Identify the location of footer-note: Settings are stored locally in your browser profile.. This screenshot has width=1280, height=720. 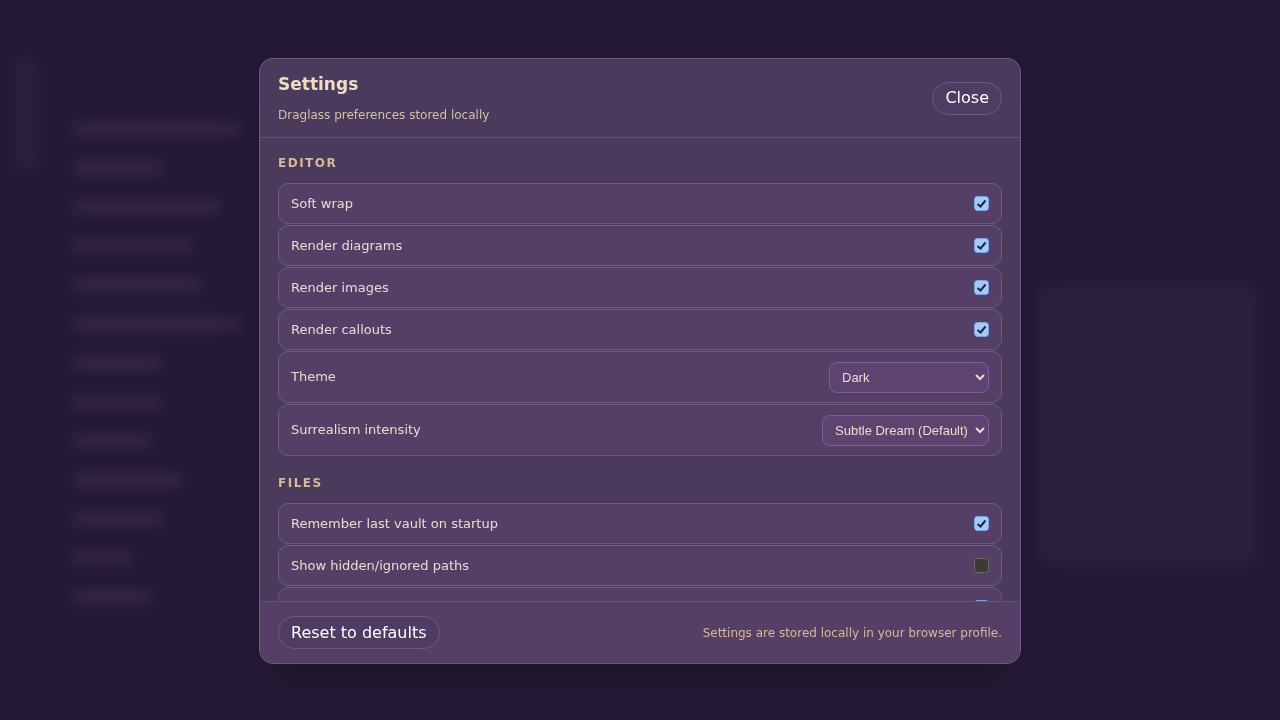
(852, 633).